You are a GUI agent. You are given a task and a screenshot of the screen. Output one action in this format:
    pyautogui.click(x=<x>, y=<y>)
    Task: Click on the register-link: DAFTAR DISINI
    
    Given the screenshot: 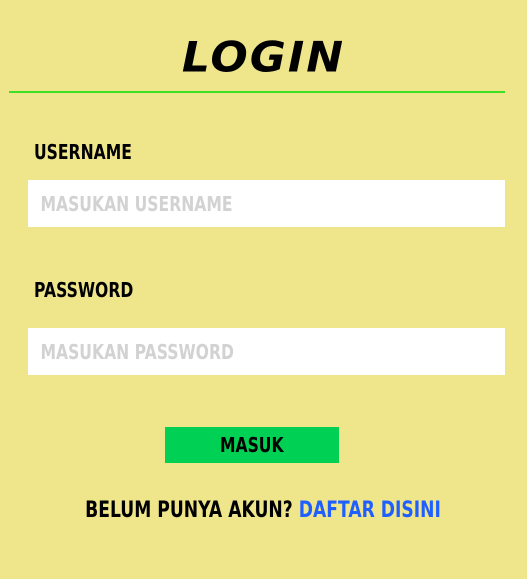 What is the action you would take?
    pyautogui.click(x=370, y=510)
    